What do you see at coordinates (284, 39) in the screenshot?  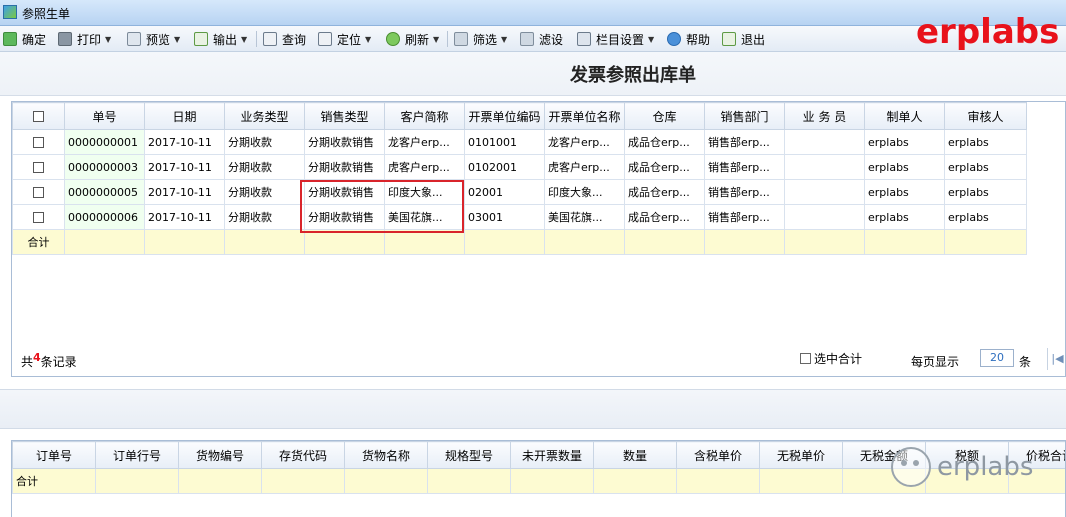 I see `query-button: 查询` at bounding box center [284, 39].